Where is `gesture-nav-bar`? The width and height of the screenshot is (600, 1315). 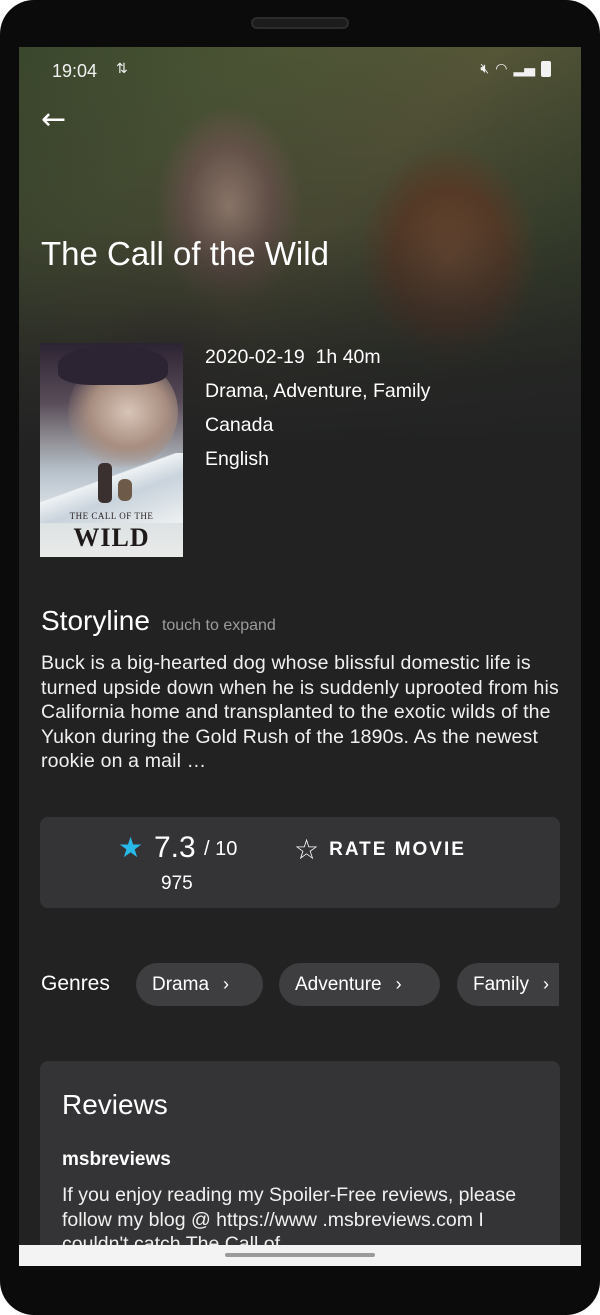
gesture-nav-bar is located at coordinates (300, 1255).